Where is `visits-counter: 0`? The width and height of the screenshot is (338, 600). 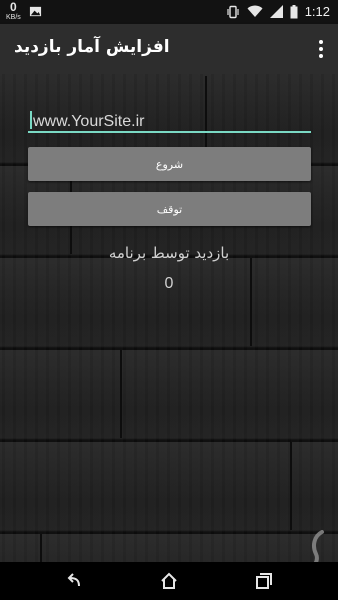 visits-counter: 0 is located at coordinates (169, 283).